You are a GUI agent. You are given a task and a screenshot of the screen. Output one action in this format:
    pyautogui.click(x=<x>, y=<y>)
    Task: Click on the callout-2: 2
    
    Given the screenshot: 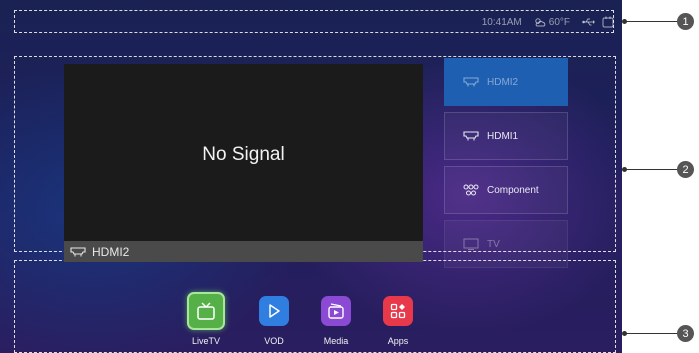 What is the action you would take?
    pyautogui.click(x=685, y=169)
    